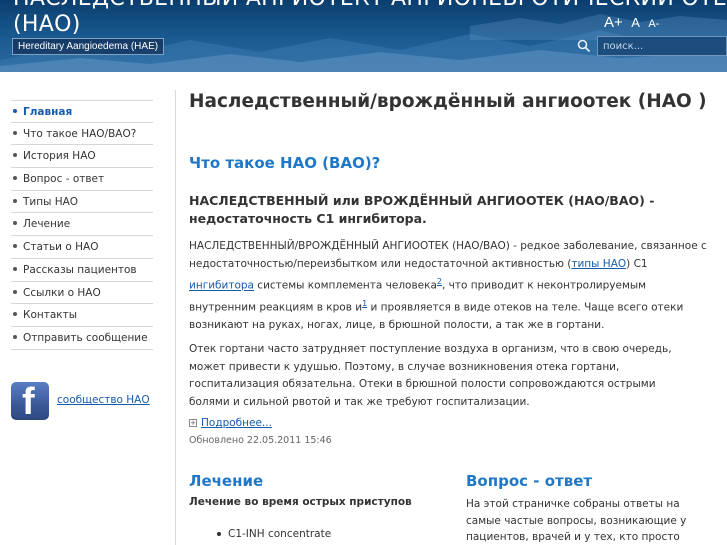  Describe the element at coordinates (300, 502) in the screenshot. I see `treatment-subtitle: Лечение во время острых приступов` at that location.